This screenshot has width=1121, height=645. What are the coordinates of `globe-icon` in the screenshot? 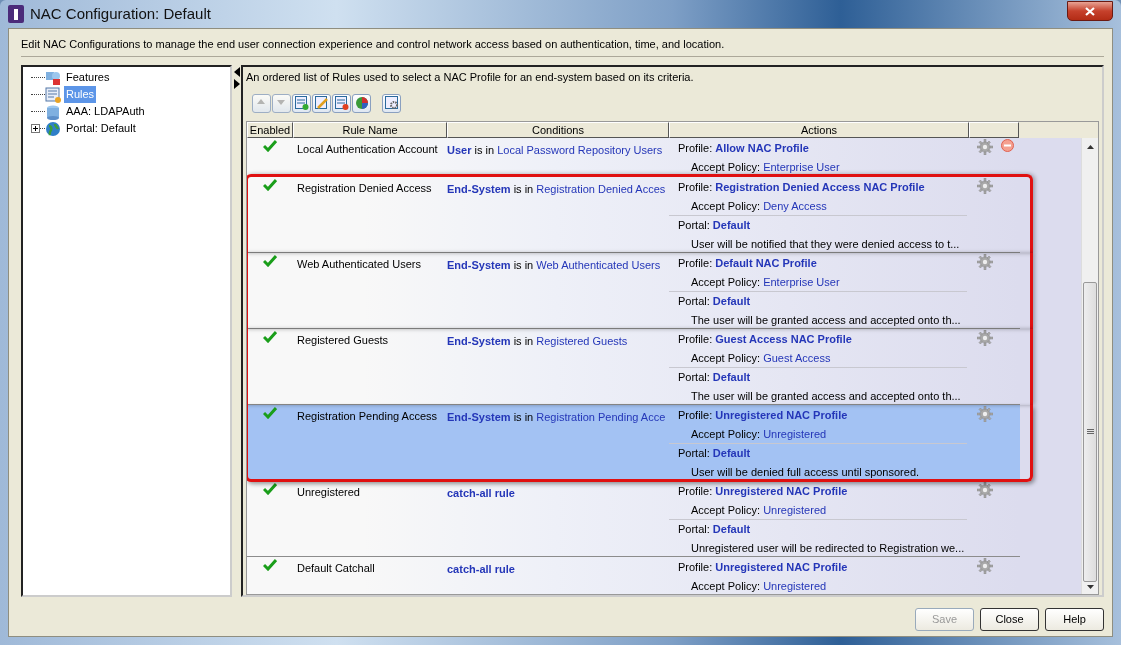 It's located at (53, 128).